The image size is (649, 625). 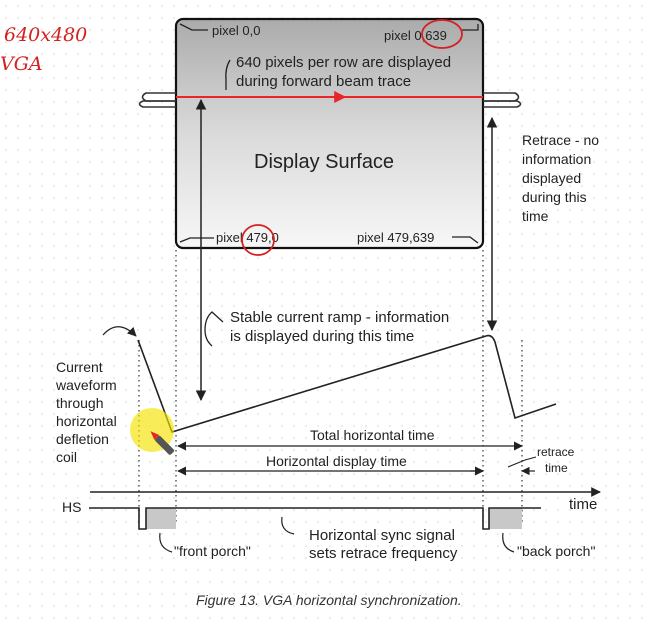 I want to click on sync-note-line2: sets retrace frequency, so click(x=383, y=553).